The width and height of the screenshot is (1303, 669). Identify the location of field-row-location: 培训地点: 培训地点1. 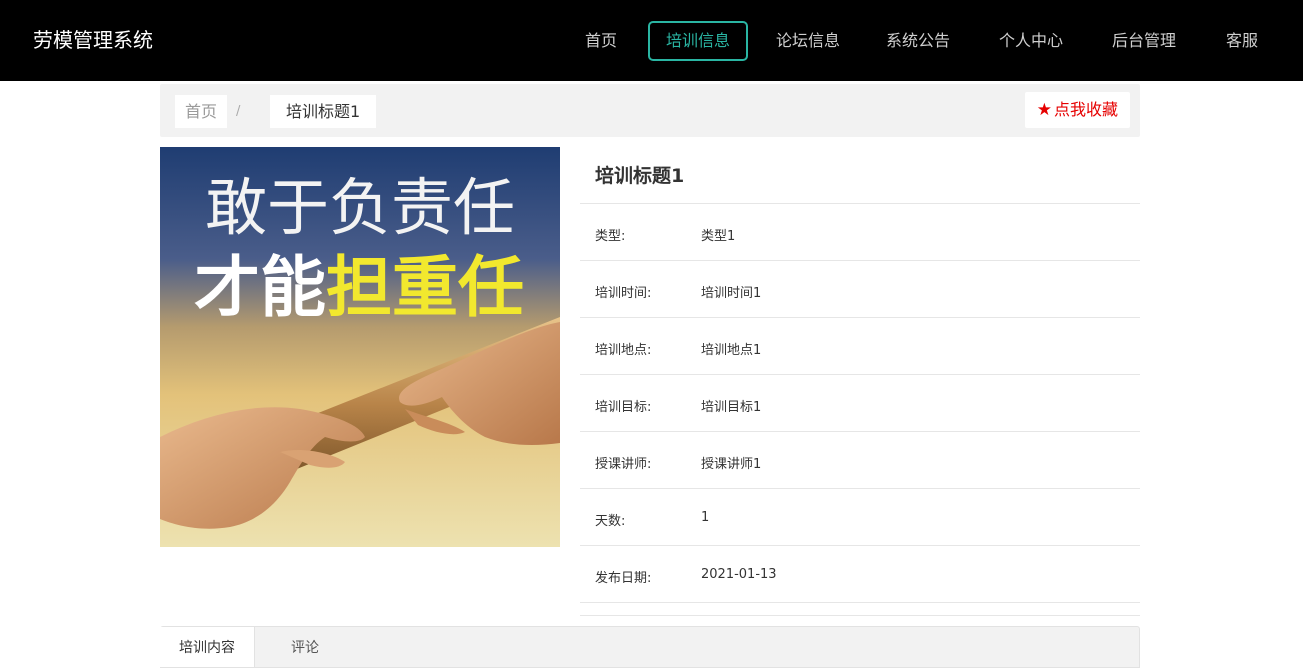
(860, 346).